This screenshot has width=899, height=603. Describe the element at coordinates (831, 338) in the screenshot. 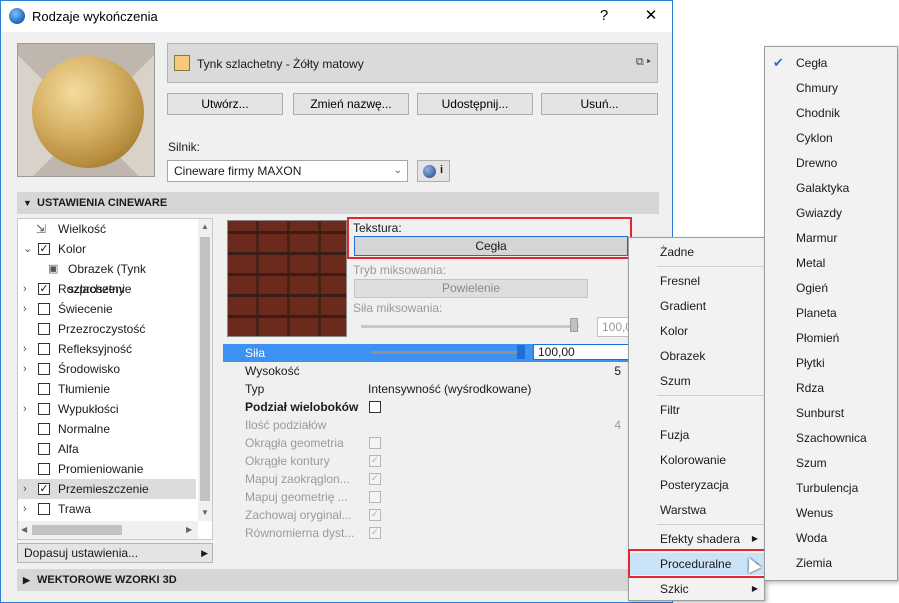

I see `submenu-item-flame: Płomień` at that location.